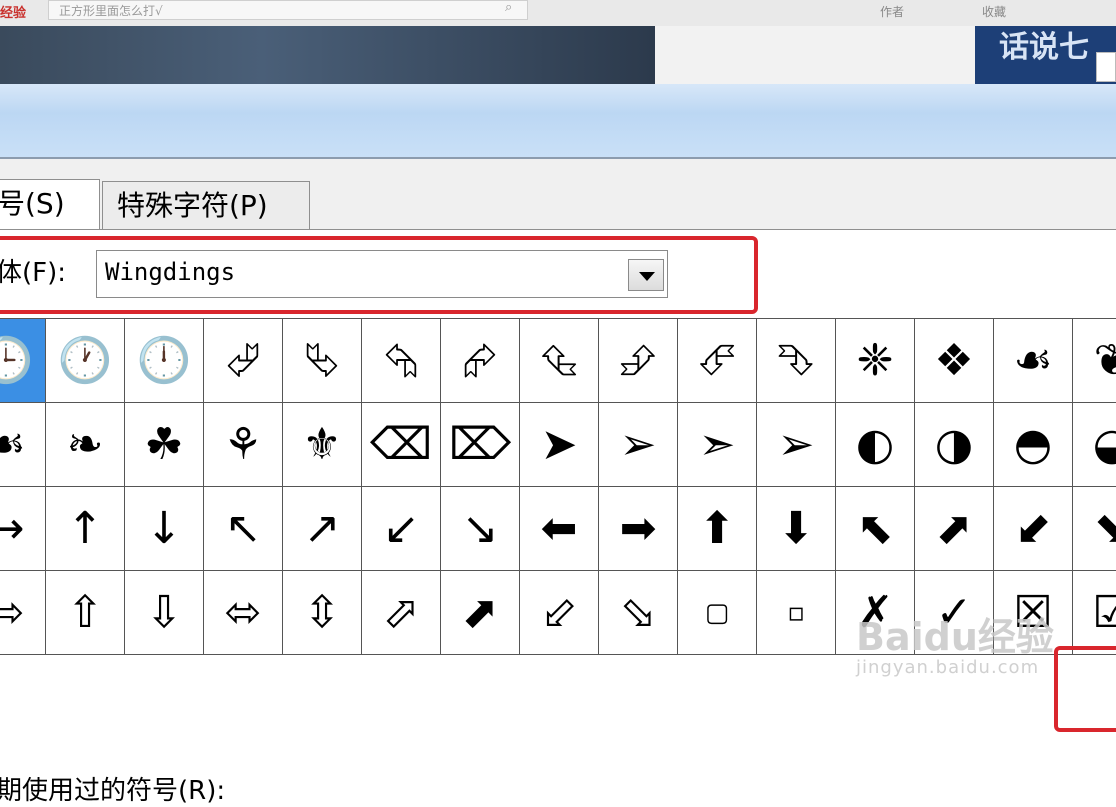  Describe the element at coordinates (875, 361) in the screenshot. I see `symbol-cell: ❈` at that location.